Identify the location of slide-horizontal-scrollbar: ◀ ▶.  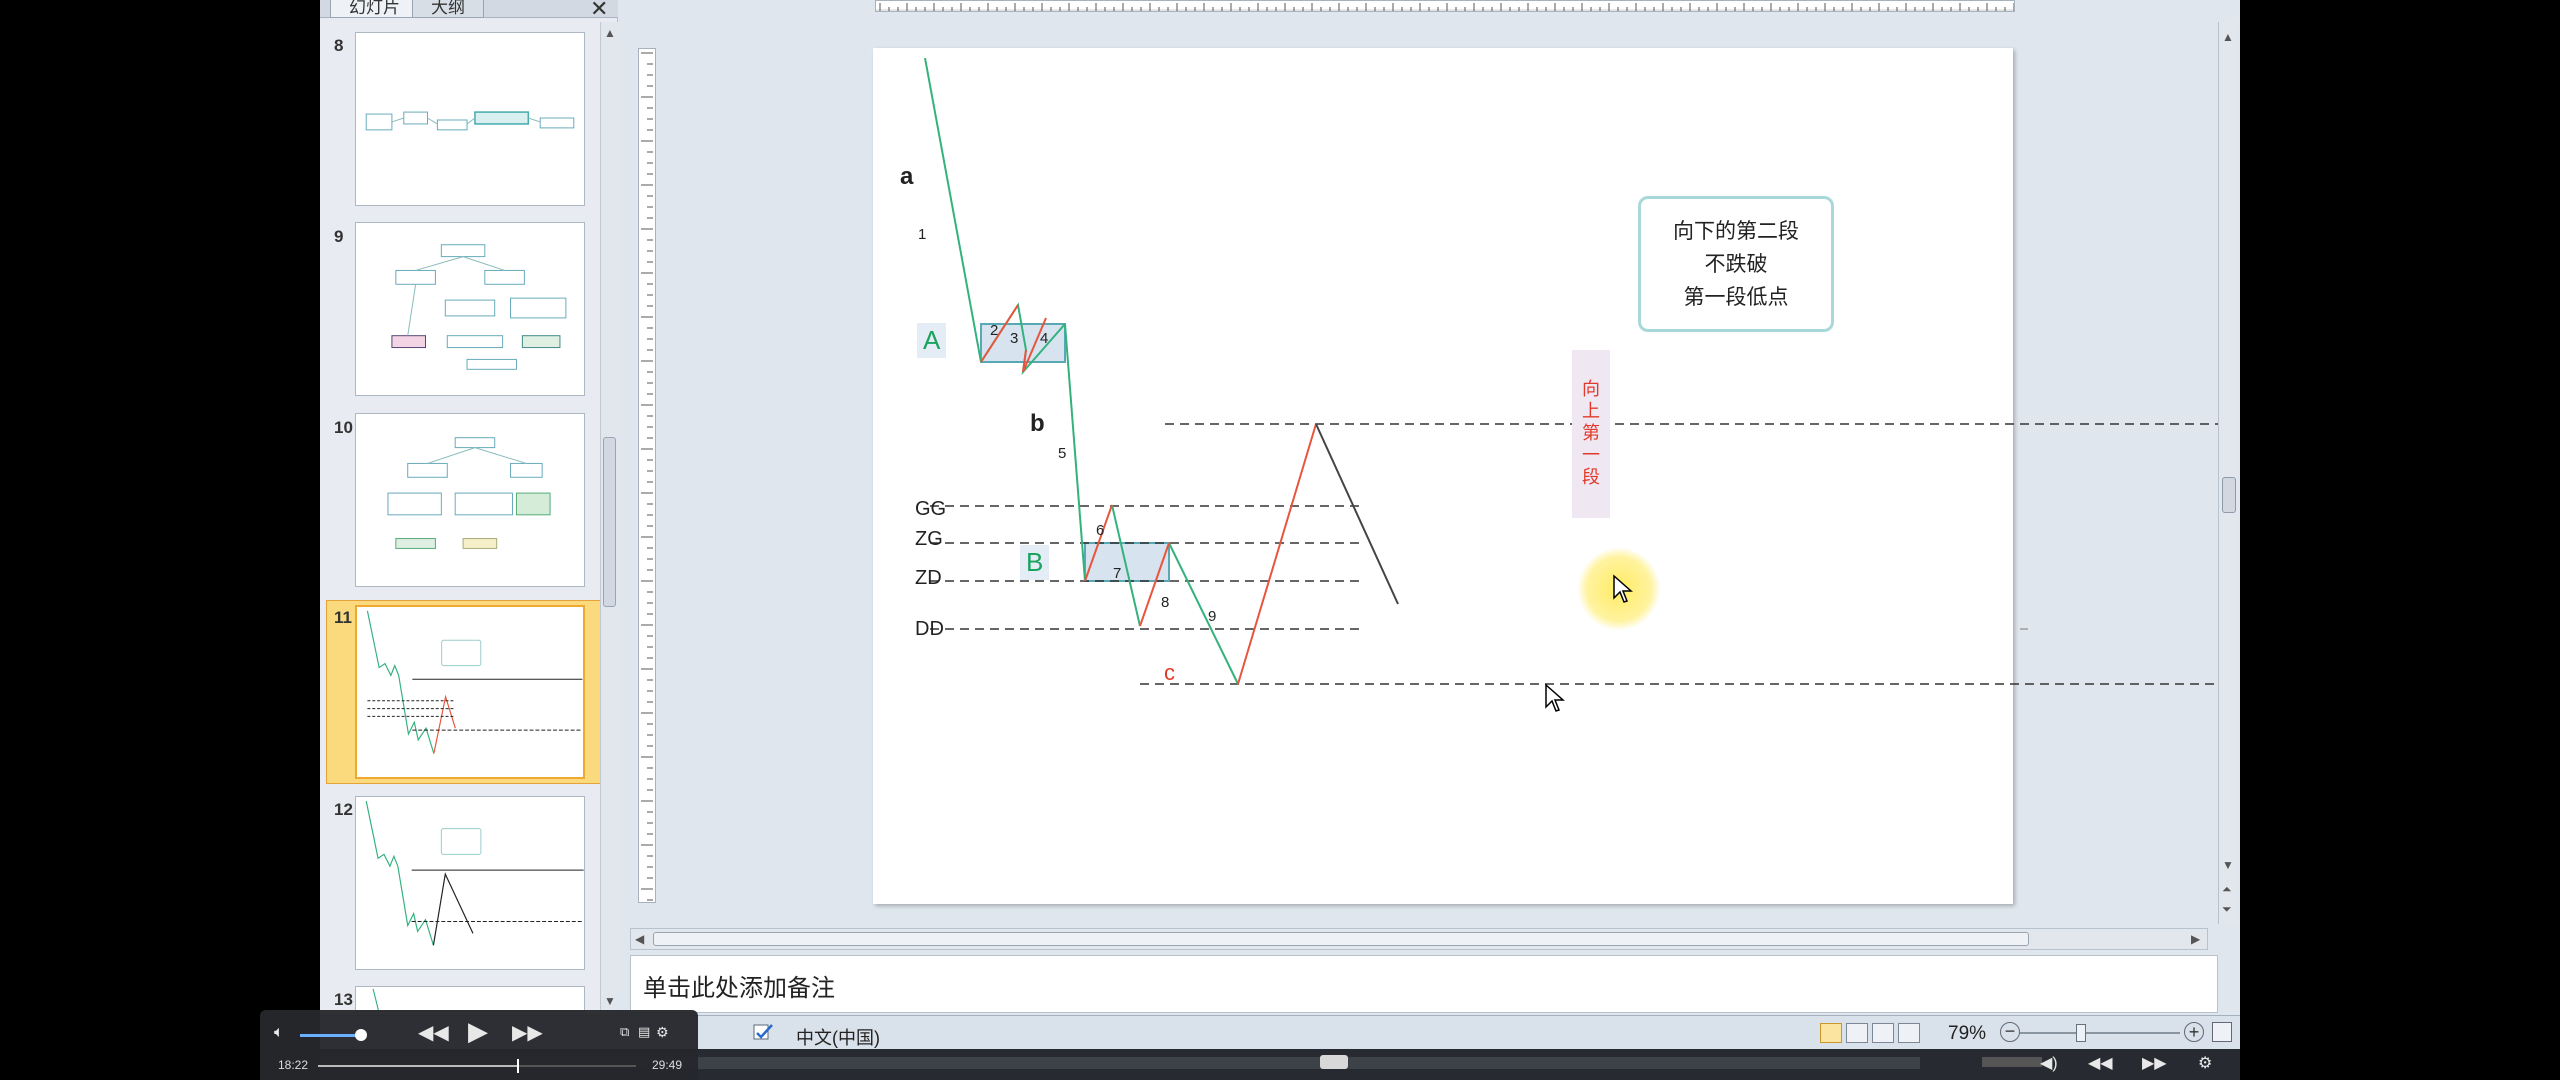
(1419, 939).